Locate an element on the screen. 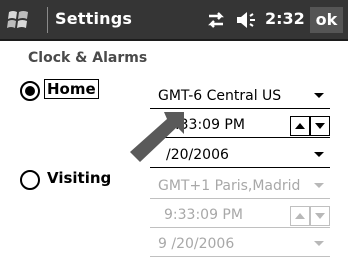 This screenshot has width=348, height=258. visiting-date-value: 9 /20/2006 is located at coordinates (196, 244).